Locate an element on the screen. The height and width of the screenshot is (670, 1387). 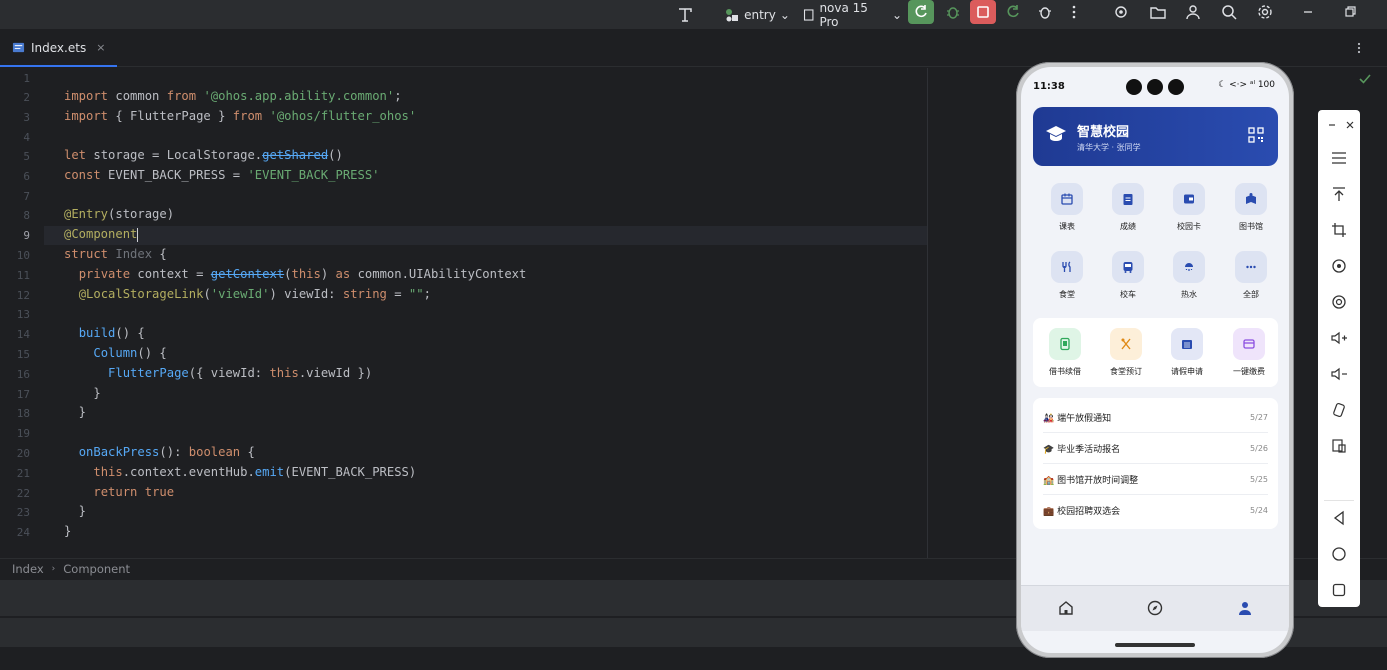
more-actions-button is located at coordinates (1074, 12).